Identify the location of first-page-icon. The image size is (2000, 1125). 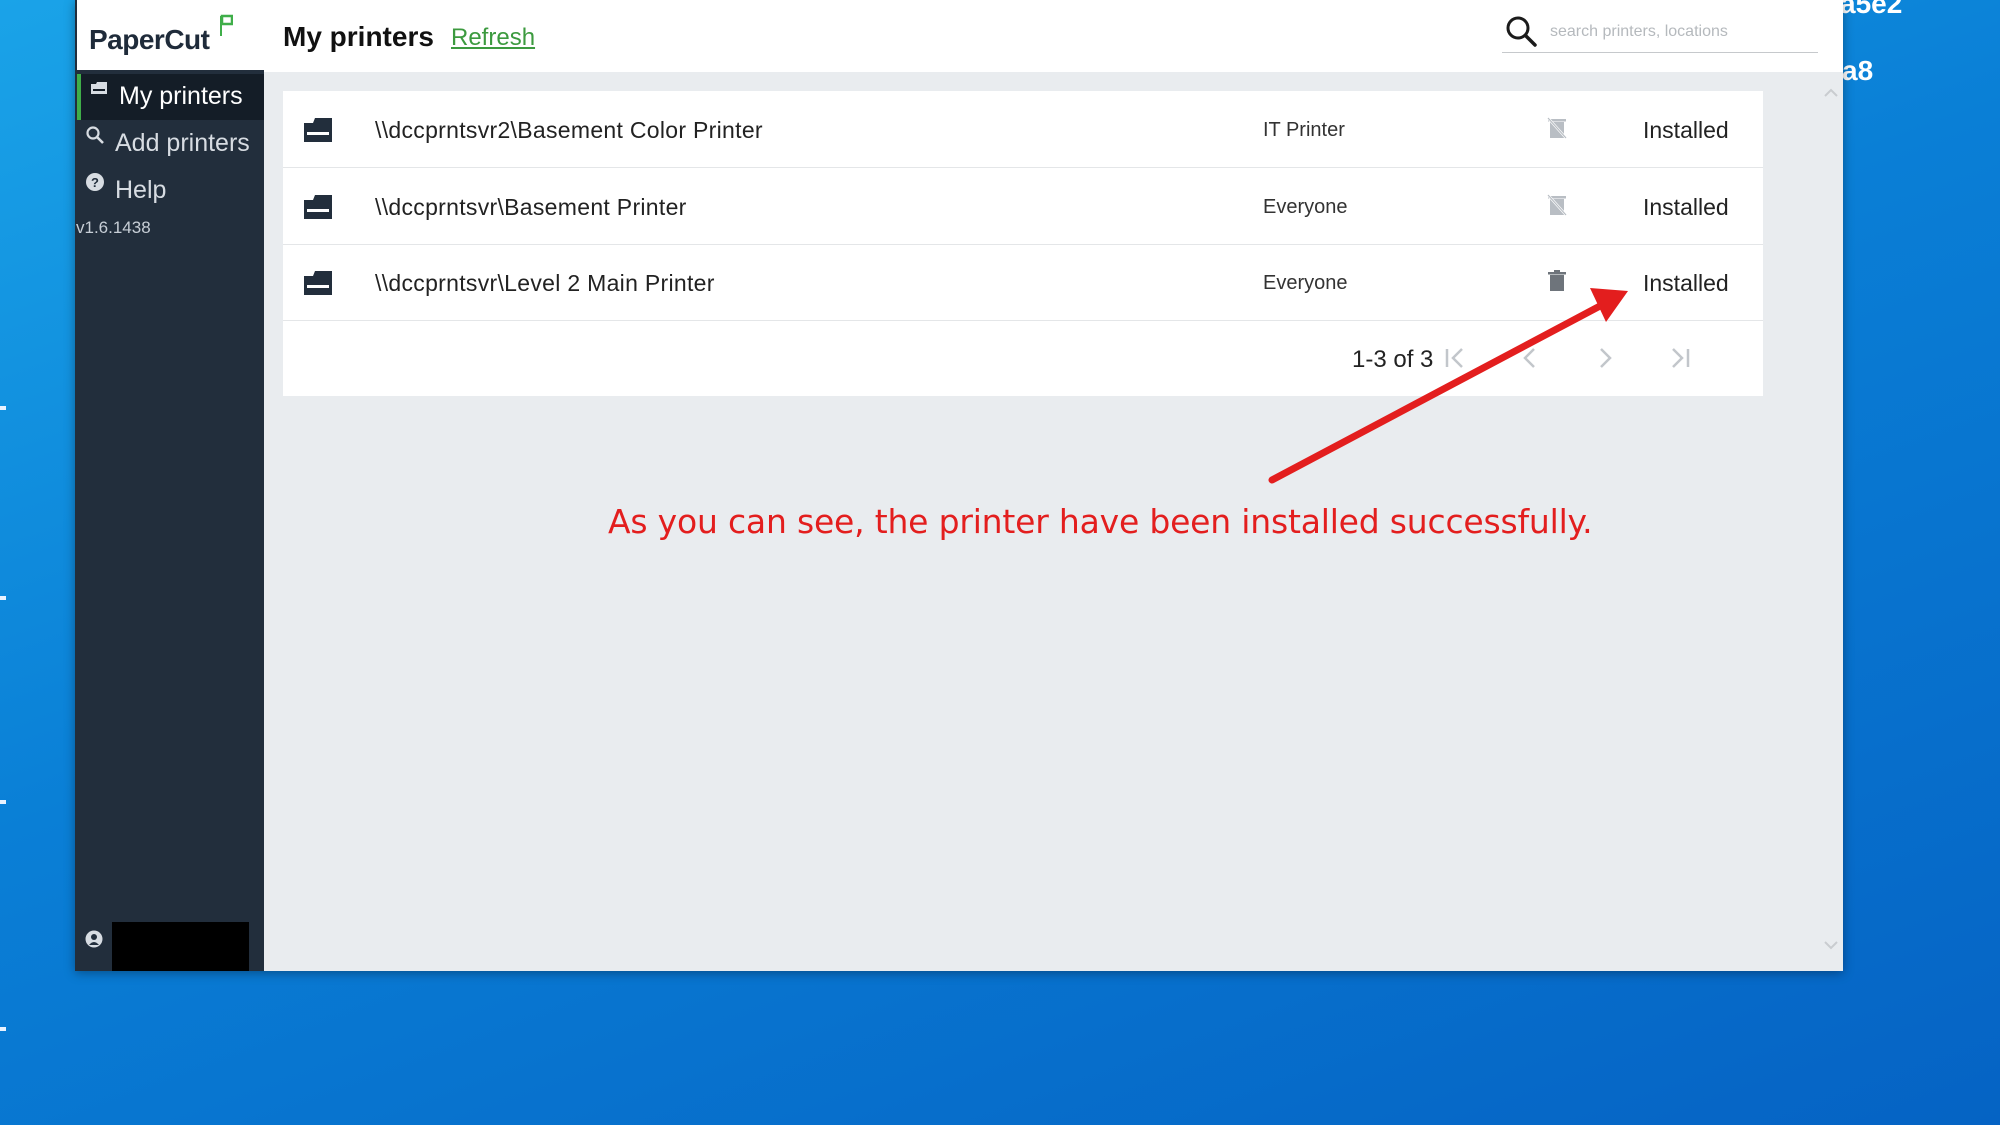
(1455, 358).